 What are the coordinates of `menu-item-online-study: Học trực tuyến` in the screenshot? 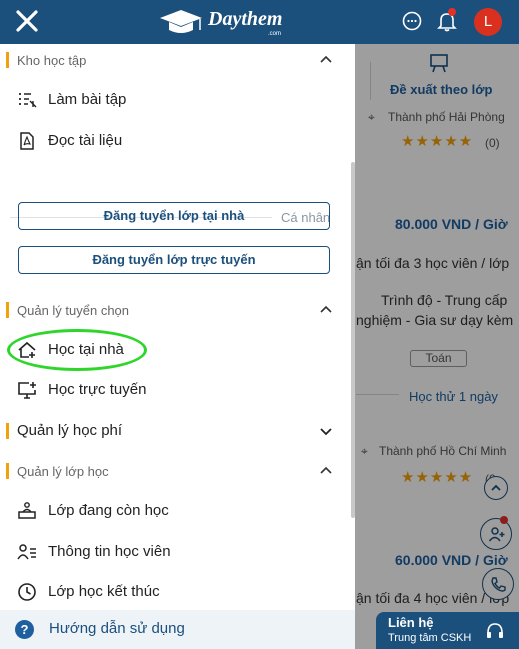 It's located at (172, 390).